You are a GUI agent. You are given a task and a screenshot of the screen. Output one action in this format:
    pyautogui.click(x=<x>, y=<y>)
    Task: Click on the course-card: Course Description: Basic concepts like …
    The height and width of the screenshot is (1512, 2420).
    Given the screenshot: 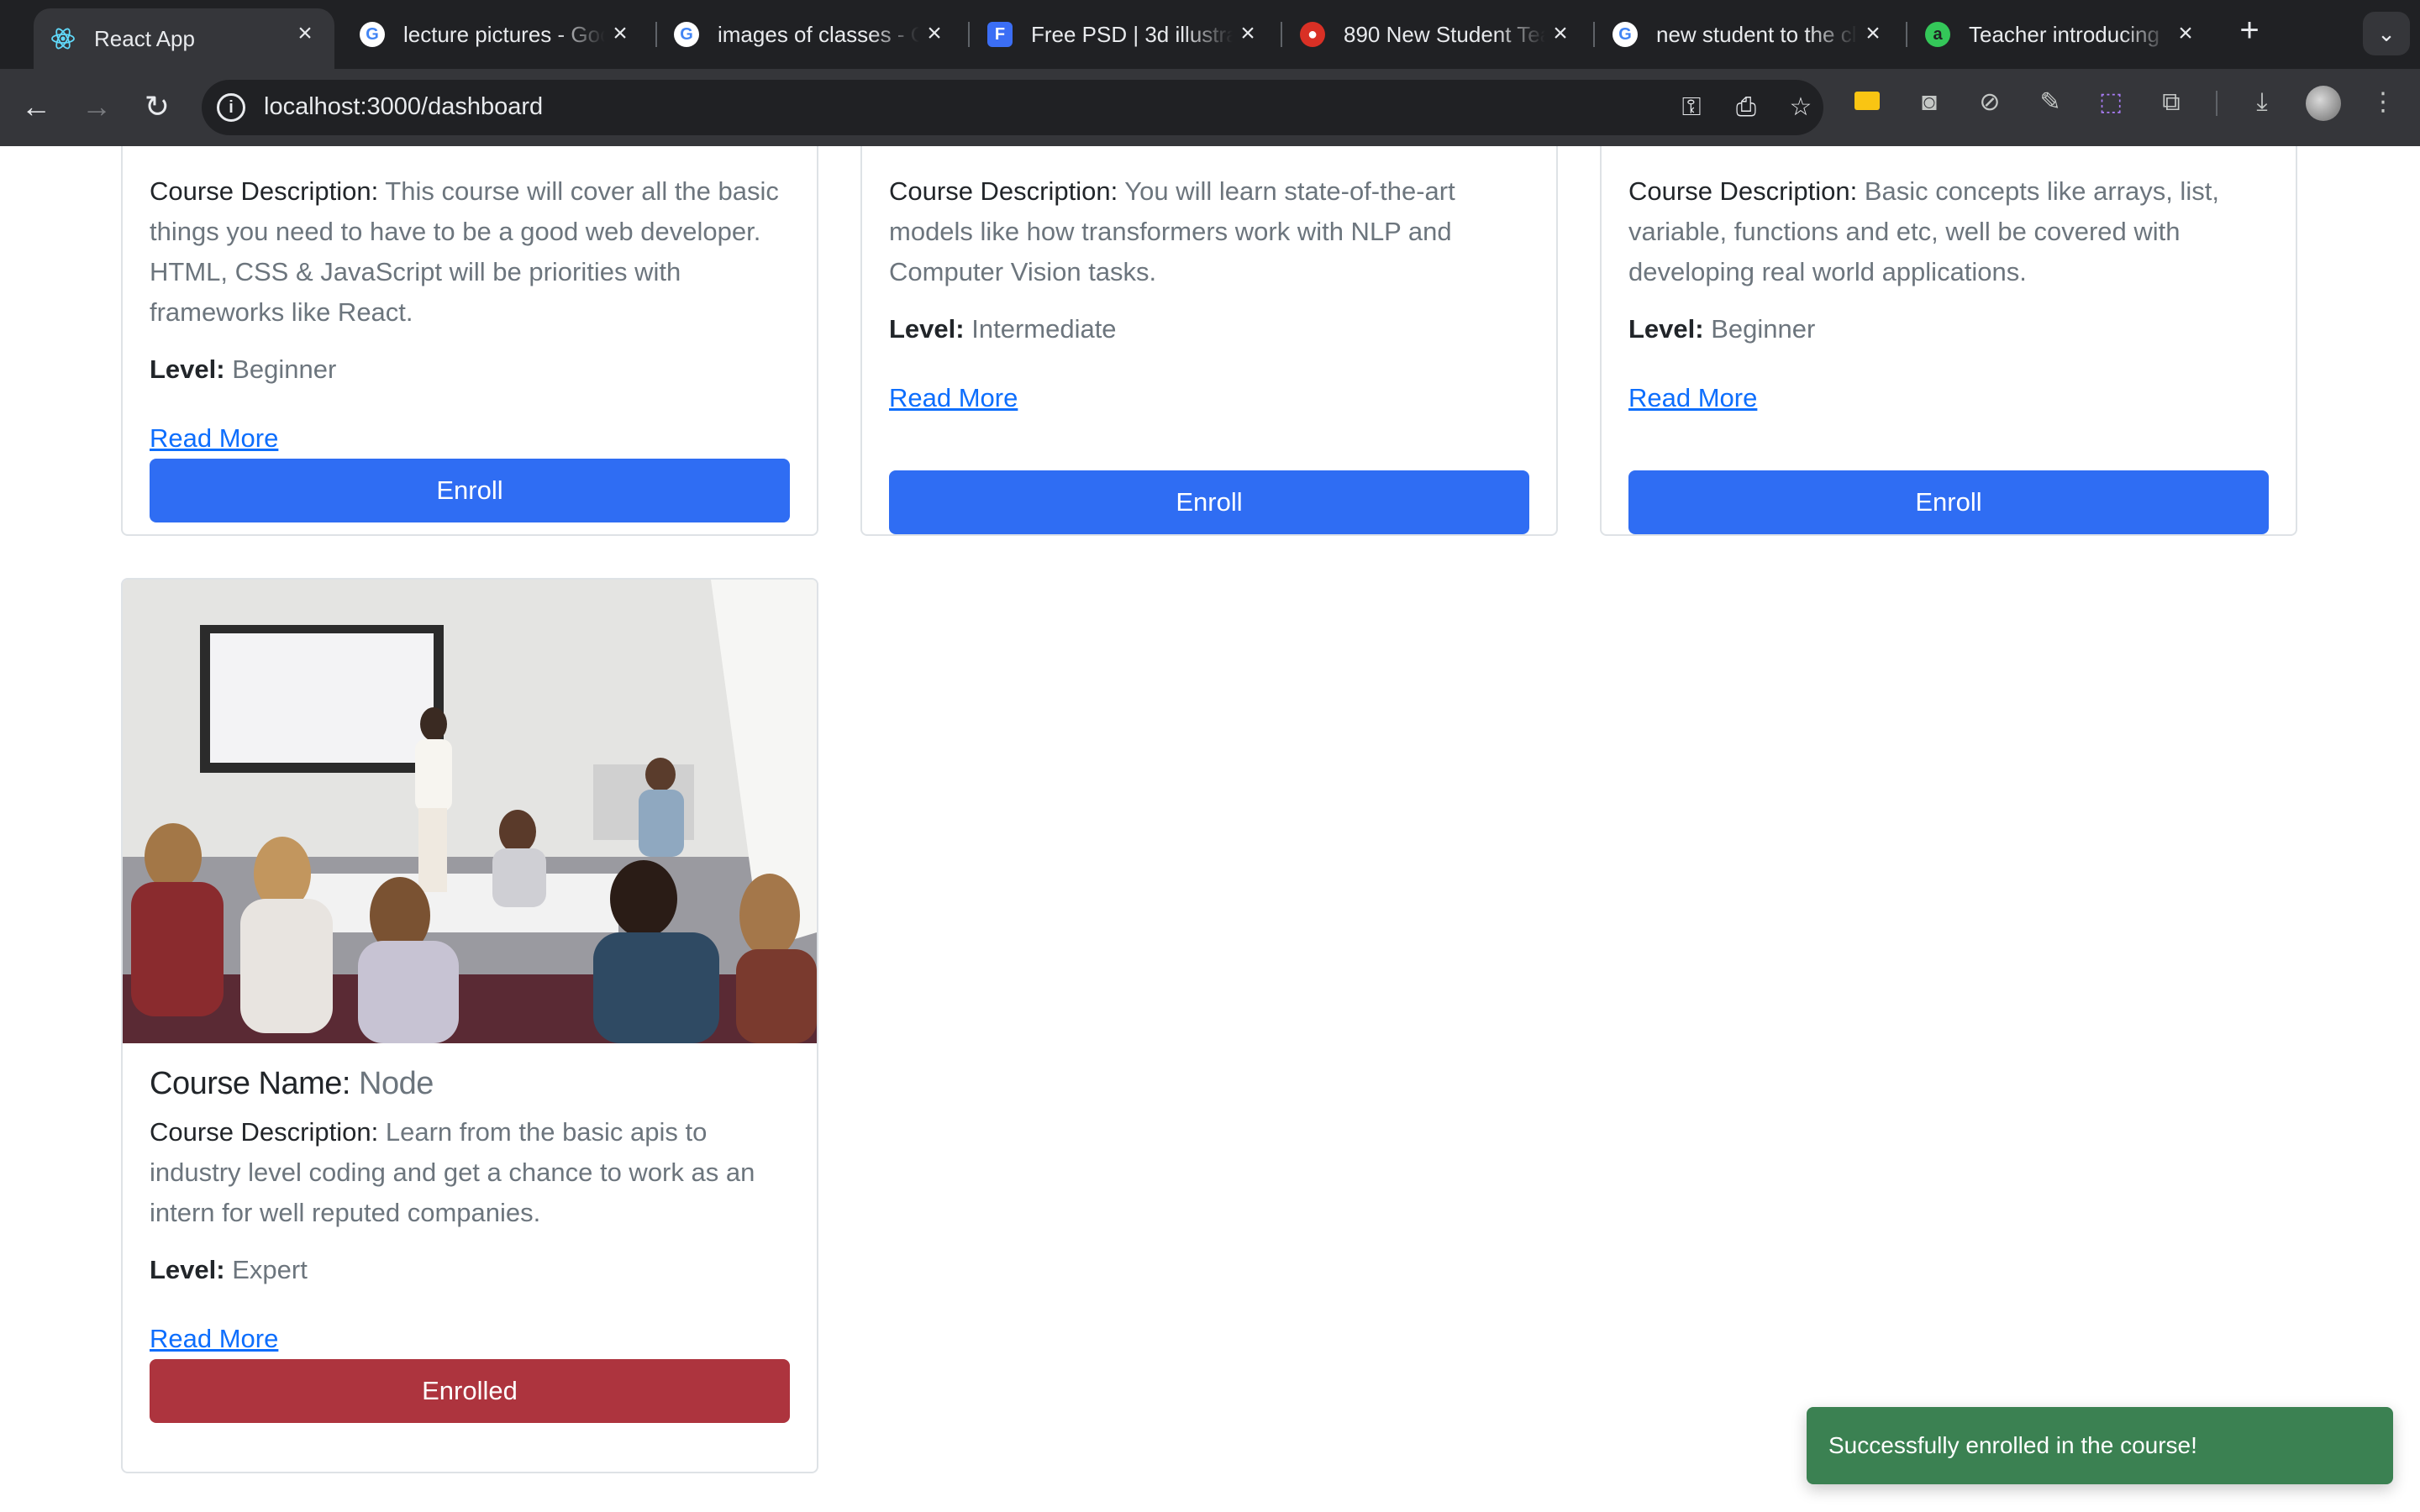 What is the action you would take?
    pyautogui.click(x=1948, y=341)
    